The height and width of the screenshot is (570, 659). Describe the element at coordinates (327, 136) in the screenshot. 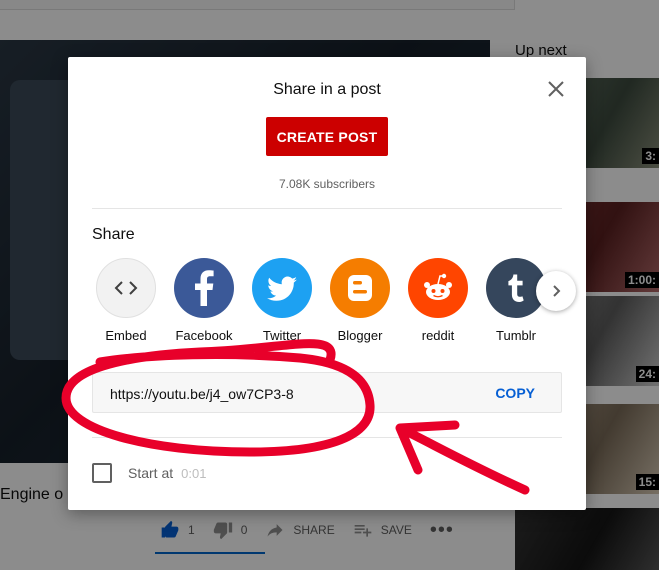

I see `create-post-button: CREATE POST` at that location.